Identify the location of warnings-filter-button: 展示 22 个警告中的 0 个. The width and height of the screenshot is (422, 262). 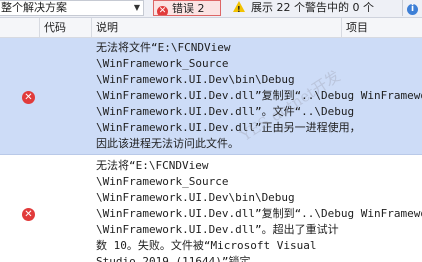
(310, 8).